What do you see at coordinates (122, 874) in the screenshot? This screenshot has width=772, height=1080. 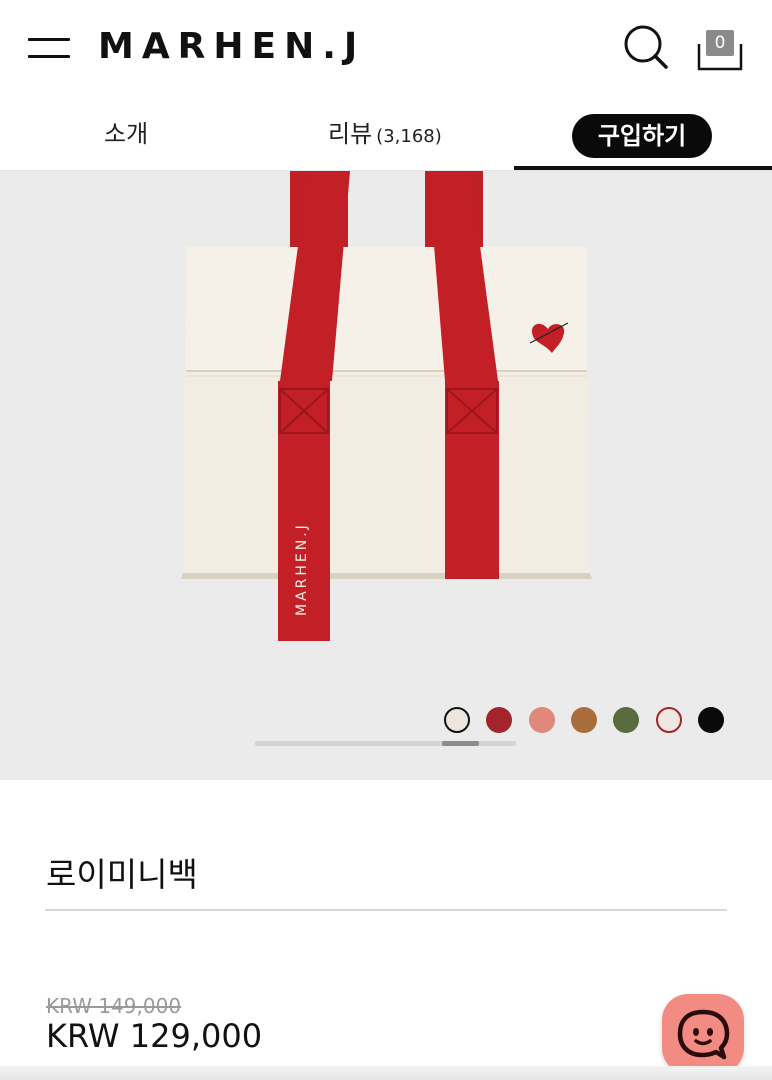 I see `product-name: 로이미니백` at bounding box center [122, 874].